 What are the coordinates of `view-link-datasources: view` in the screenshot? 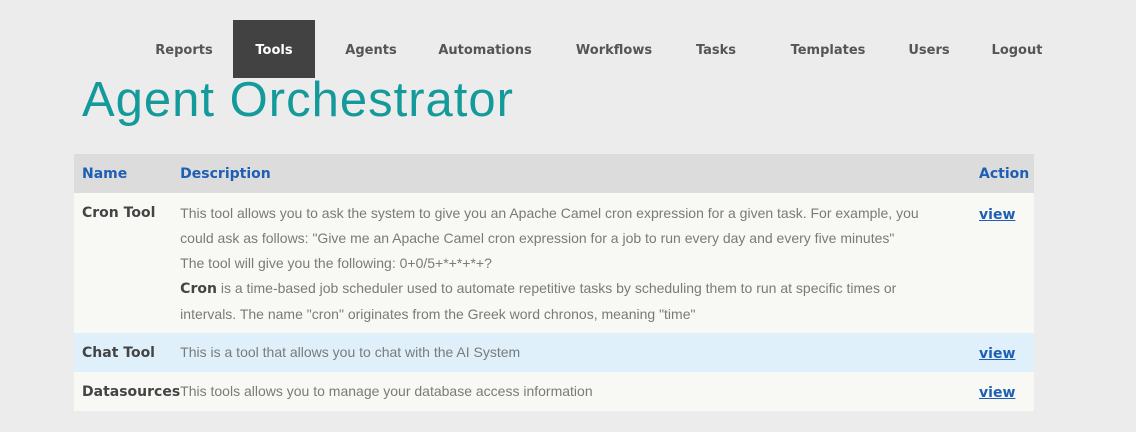 It's located at (997, 393).